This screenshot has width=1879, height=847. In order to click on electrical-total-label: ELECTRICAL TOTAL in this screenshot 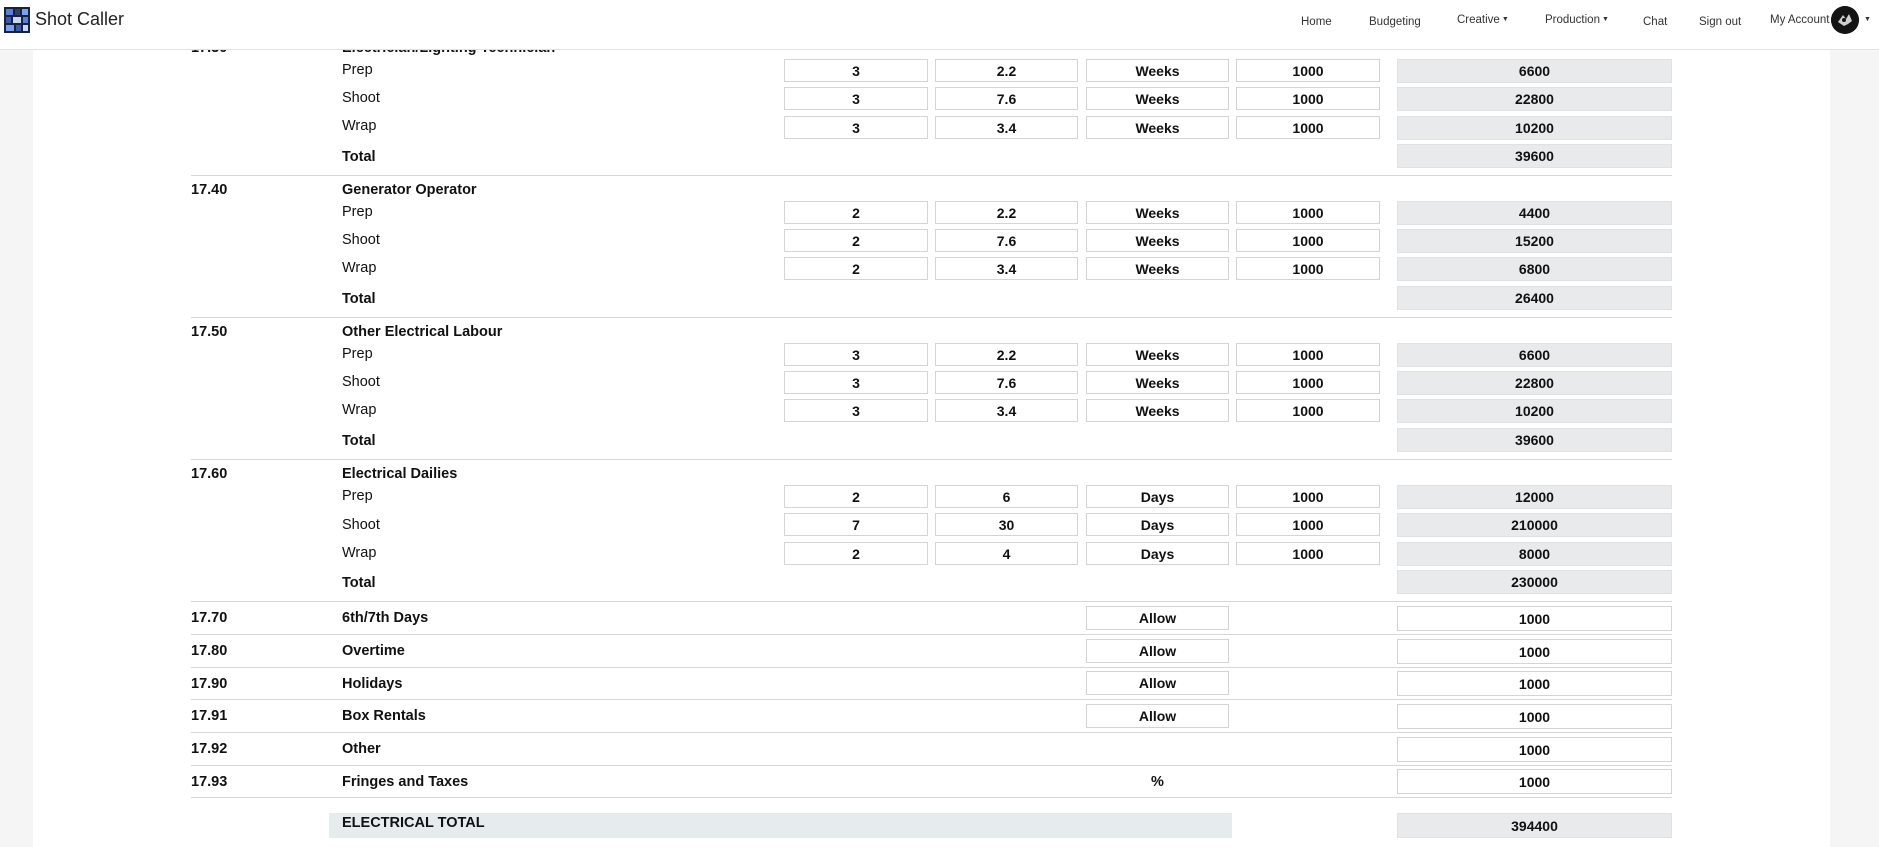, I will do `click(413, 823)`.